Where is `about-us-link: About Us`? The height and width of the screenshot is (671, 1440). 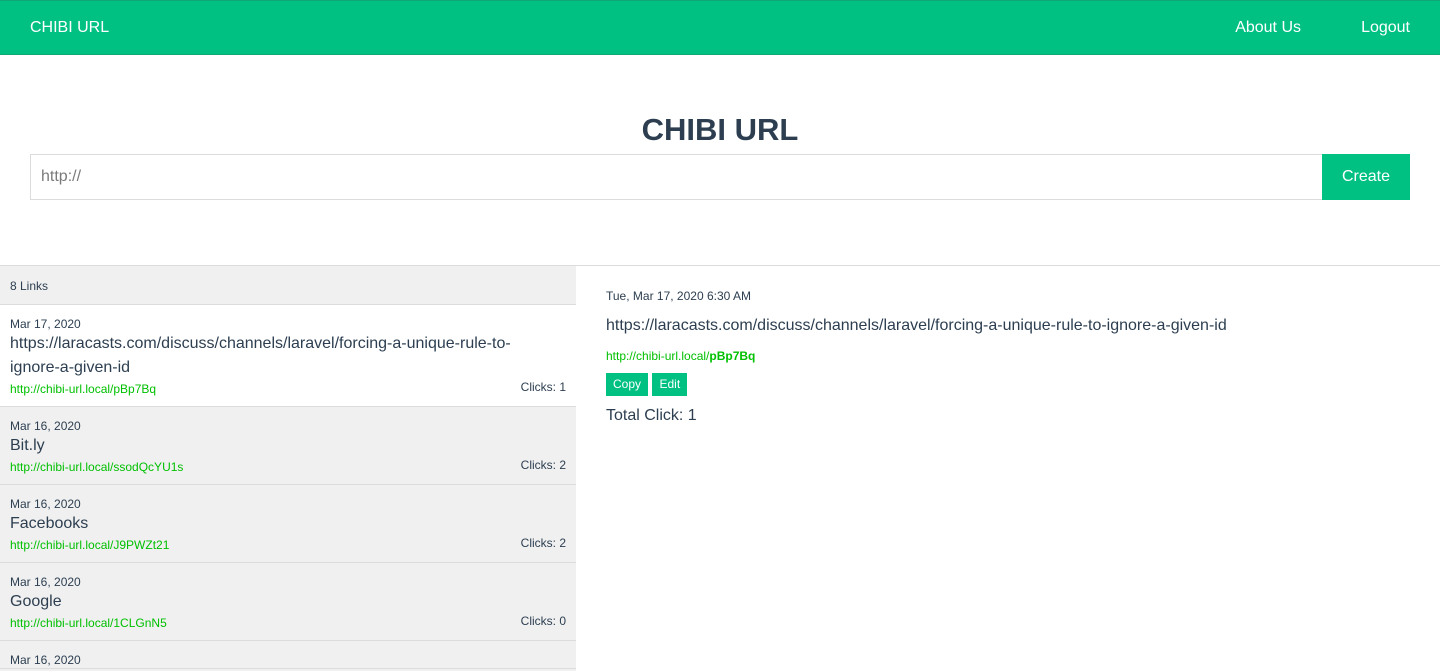
about-us-link: About Us is located at coordinates (1268, 28).